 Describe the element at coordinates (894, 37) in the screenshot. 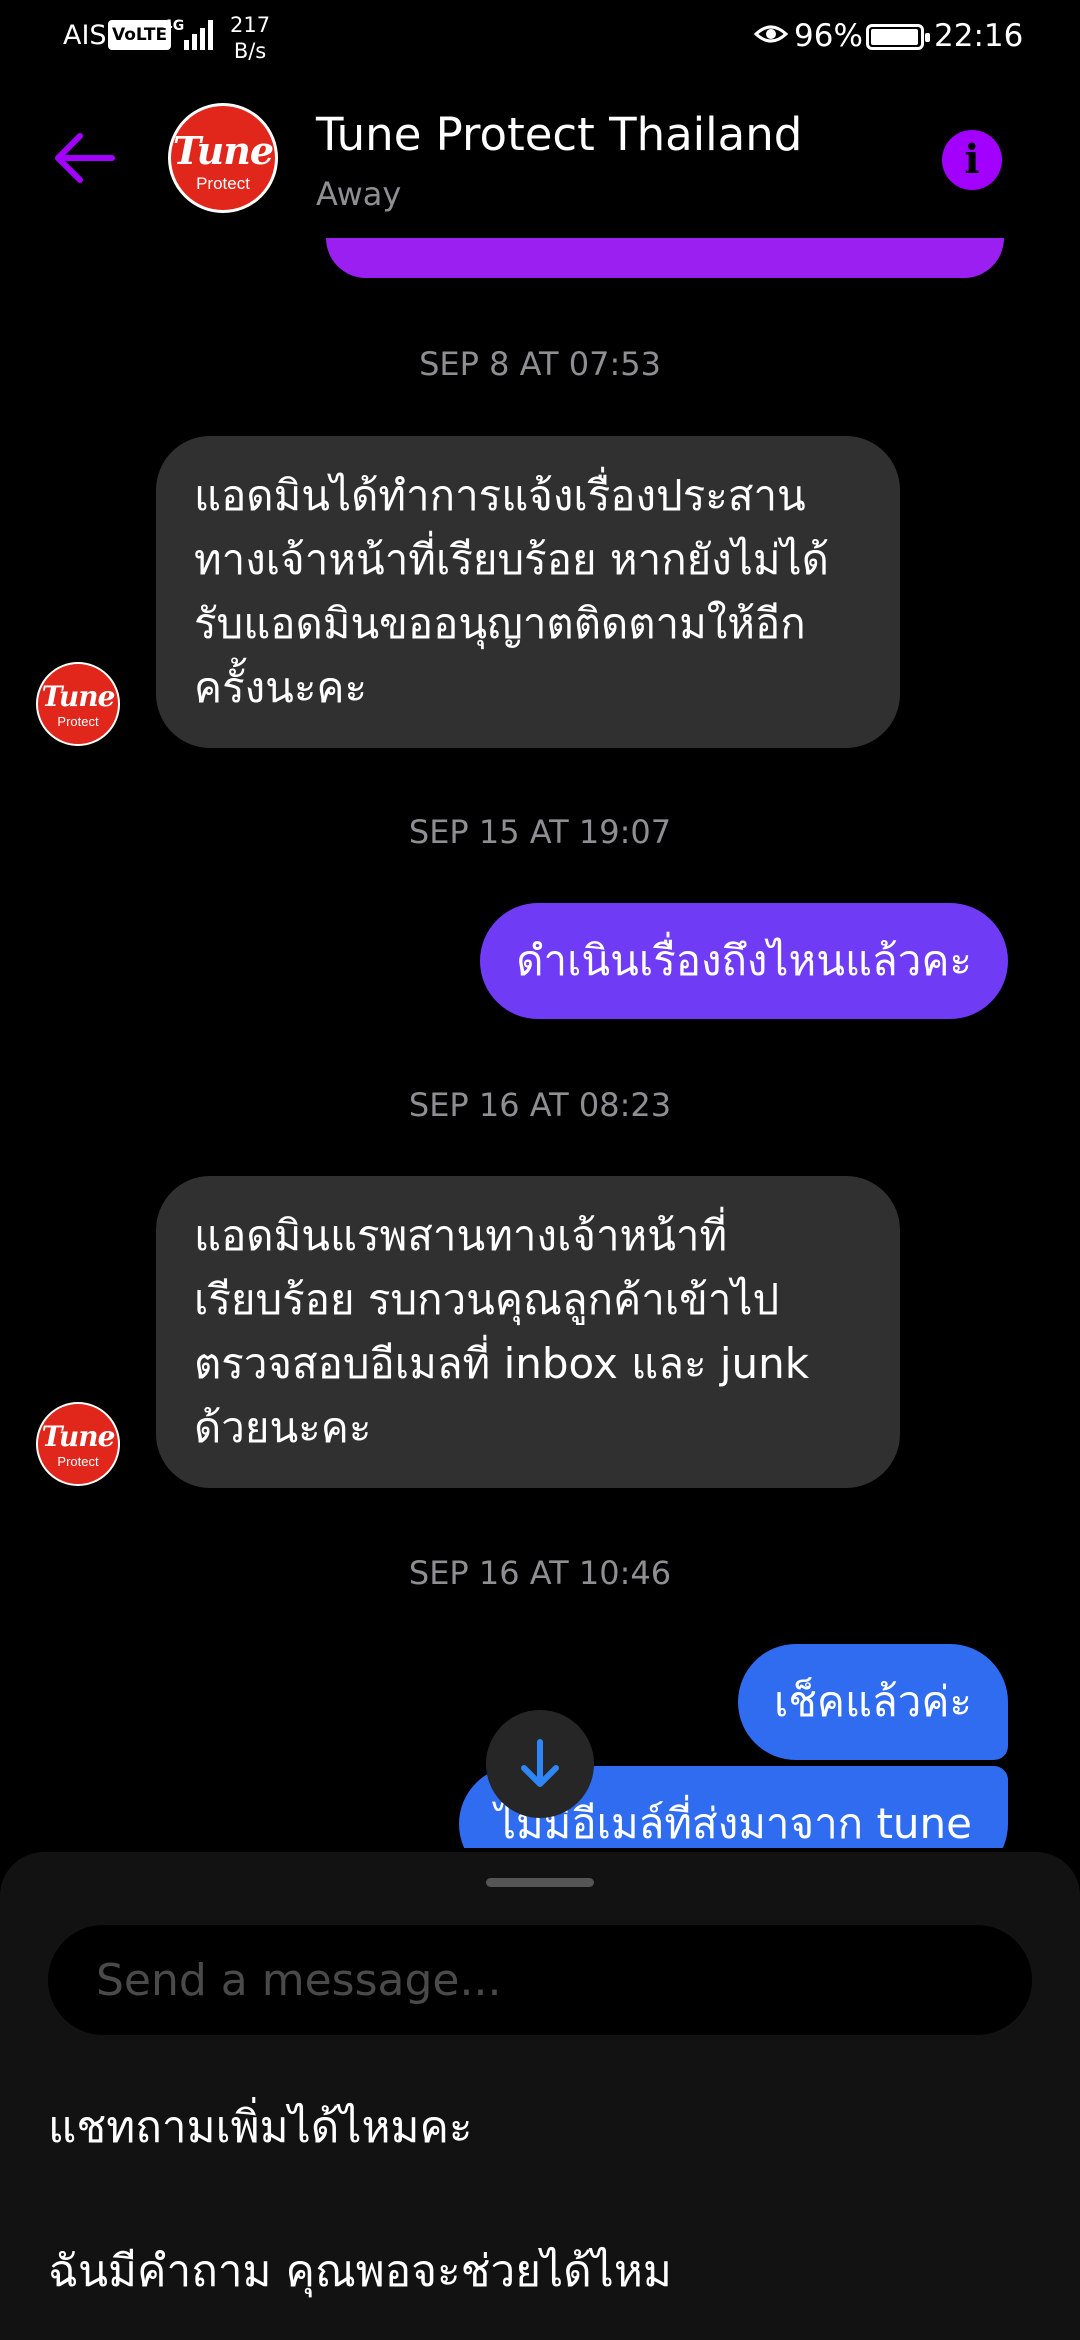

I see `battery-fill` at that location.